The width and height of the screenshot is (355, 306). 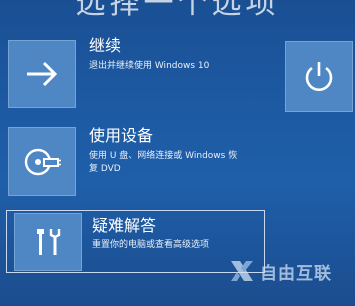 I want to click on use-device-title: 使用设备, so click(x=121, y=136).